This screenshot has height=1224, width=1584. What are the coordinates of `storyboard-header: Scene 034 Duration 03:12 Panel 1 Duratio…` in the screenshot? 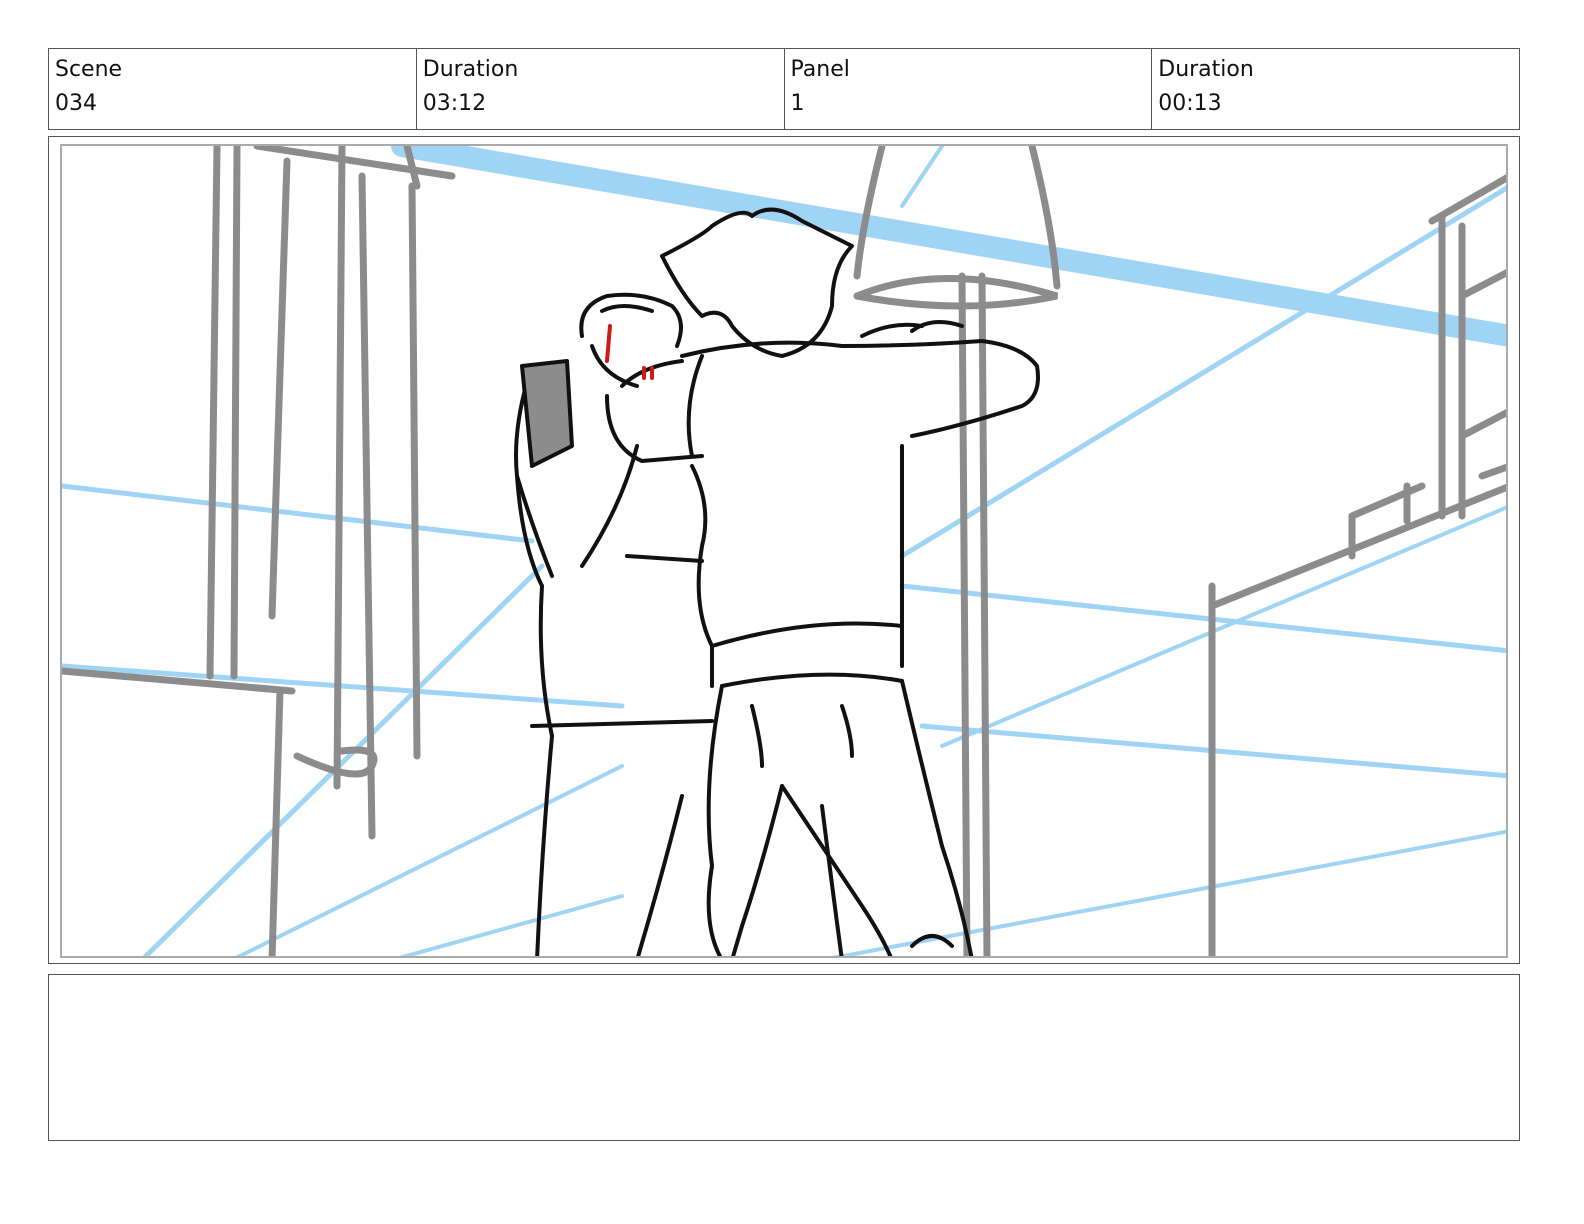 It's located at (784, 89).